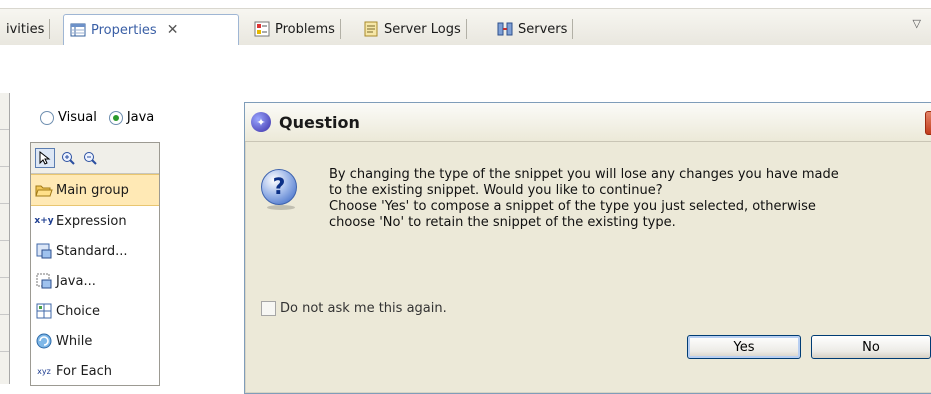 This screenshot has width=931, height=394. What do you see at coordinates (422, 29) in the screenshot?
I see `tab-server-logs-label: Server Logs` at bounding box center [422, 29].